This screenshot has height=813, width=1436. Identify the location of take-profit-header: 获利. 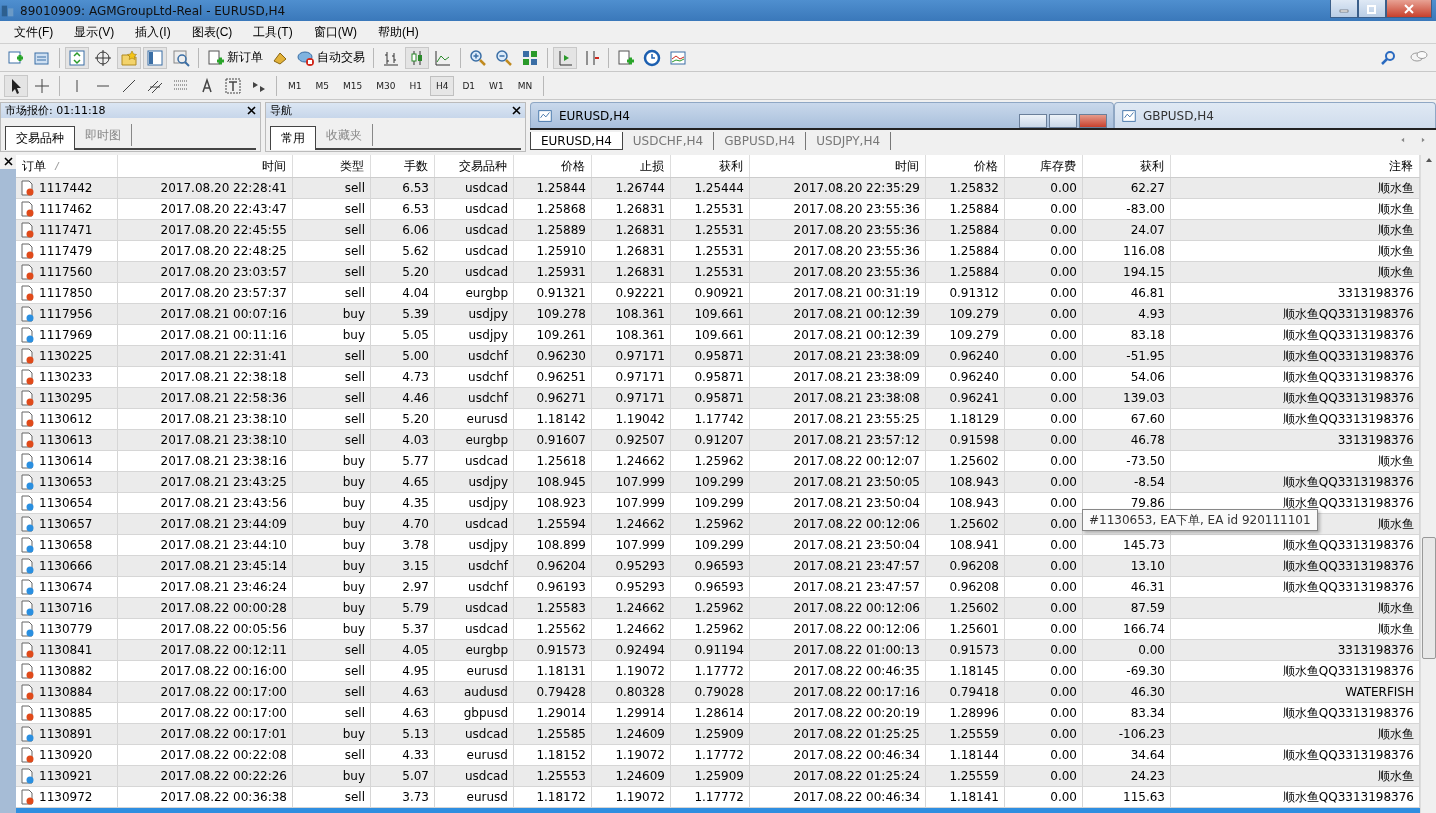
(710, 166).